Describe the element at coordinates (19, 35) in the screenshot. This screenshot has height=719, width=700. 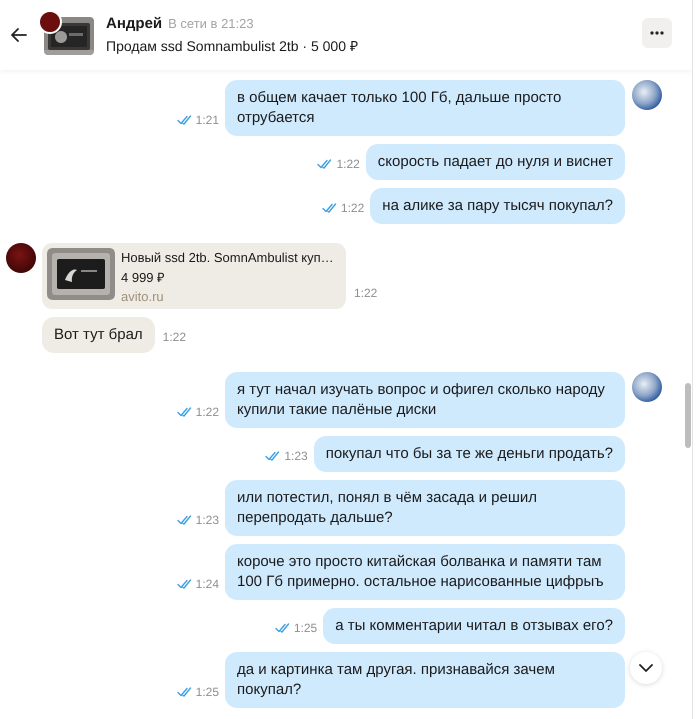
I see `back-arrow-icon` at that location.